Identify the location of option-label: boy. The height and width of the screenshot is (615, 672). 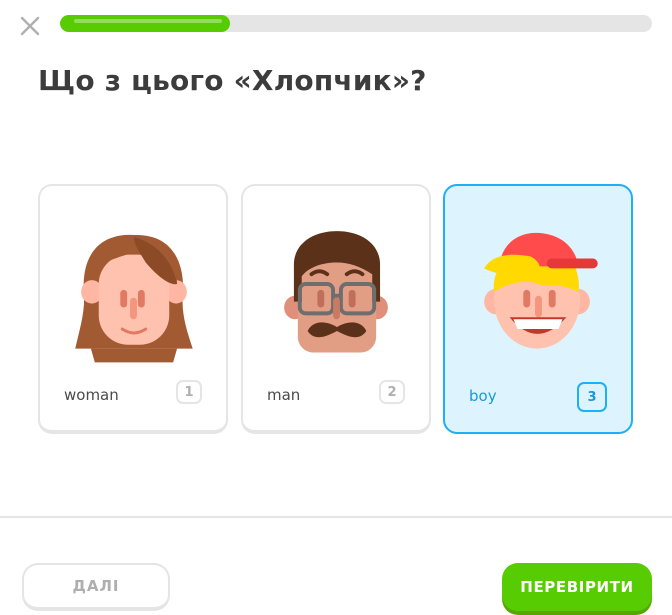
(483, 396).